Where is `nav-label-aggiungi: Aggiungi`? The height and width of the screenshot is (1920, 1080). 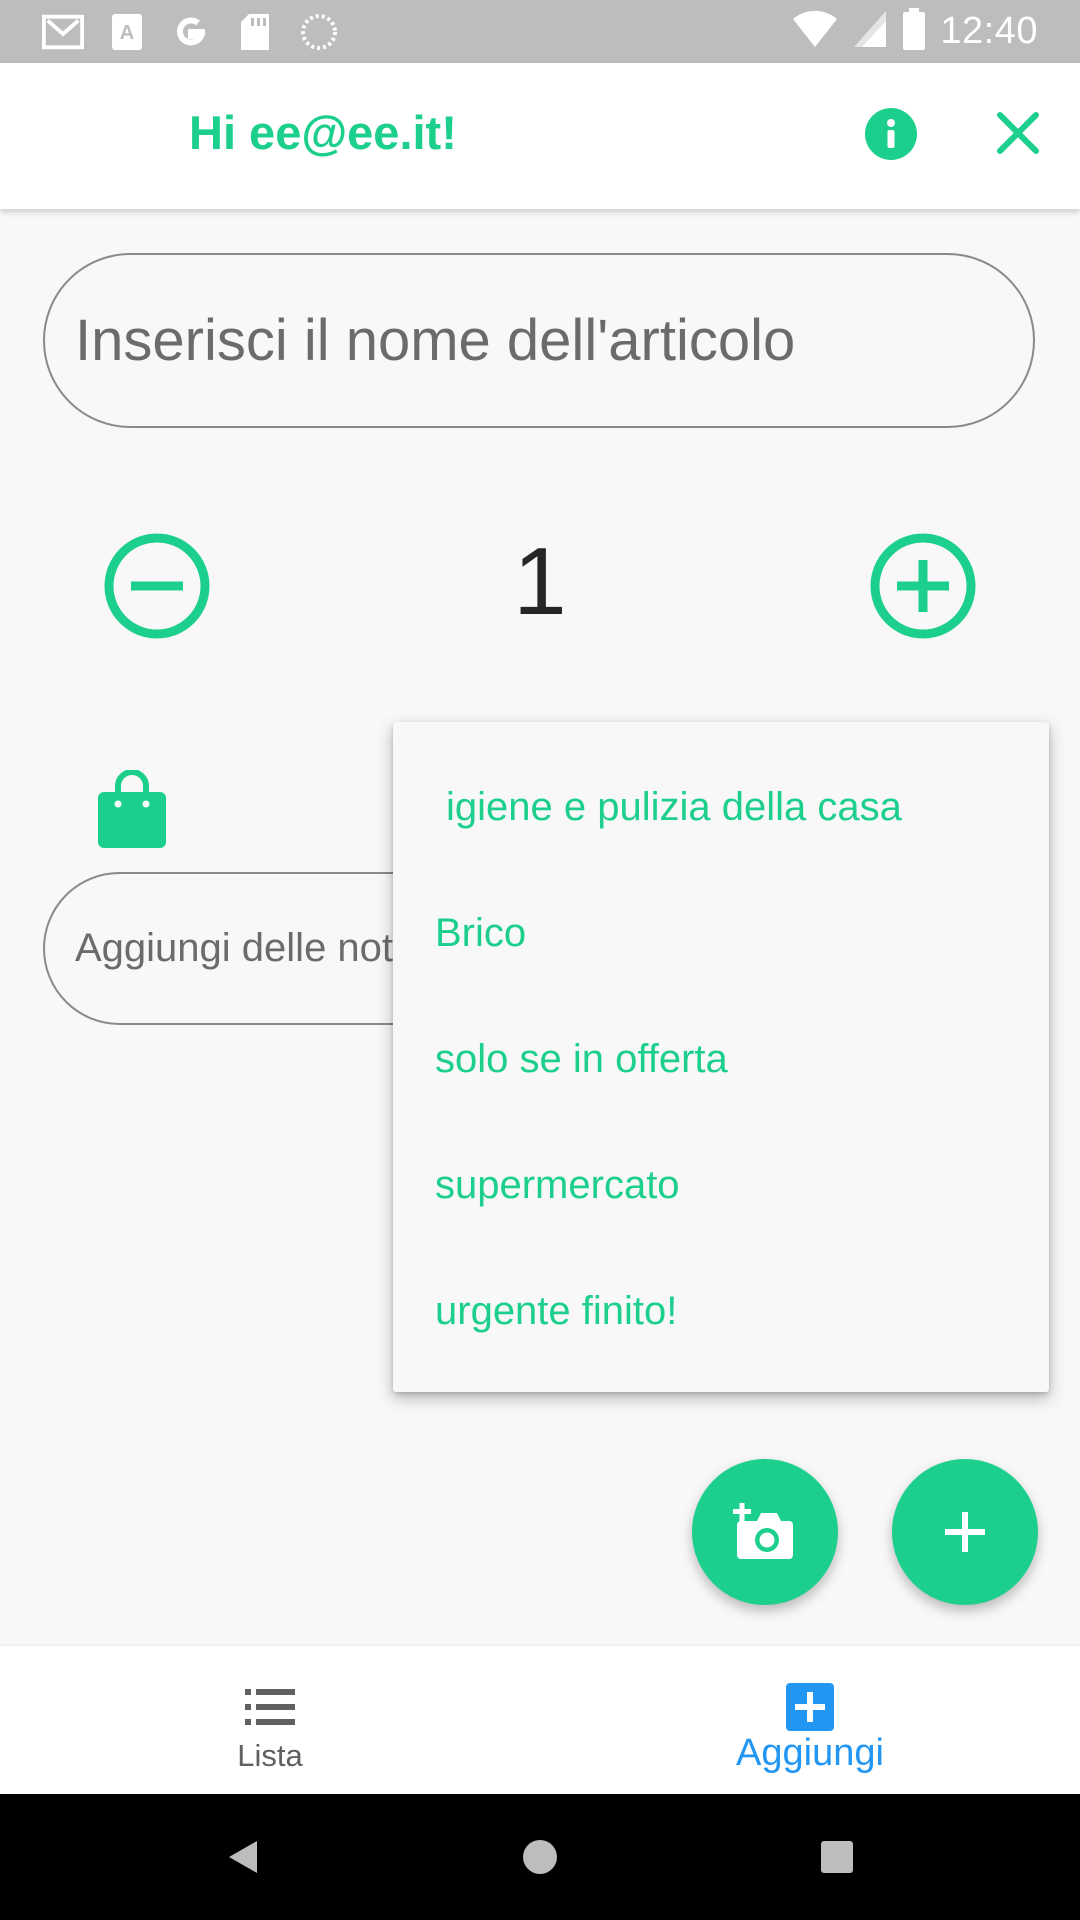 nav-label-aggiungi: Aggiungi is located at coordinates (810, 1753).